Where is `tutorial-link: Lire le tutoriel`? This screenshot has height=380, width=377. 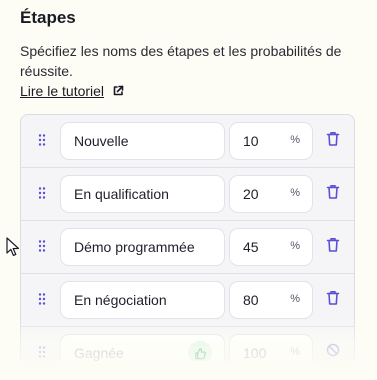
tutorial-link: Lire le tutoriel is located at coordinates (72, 91).